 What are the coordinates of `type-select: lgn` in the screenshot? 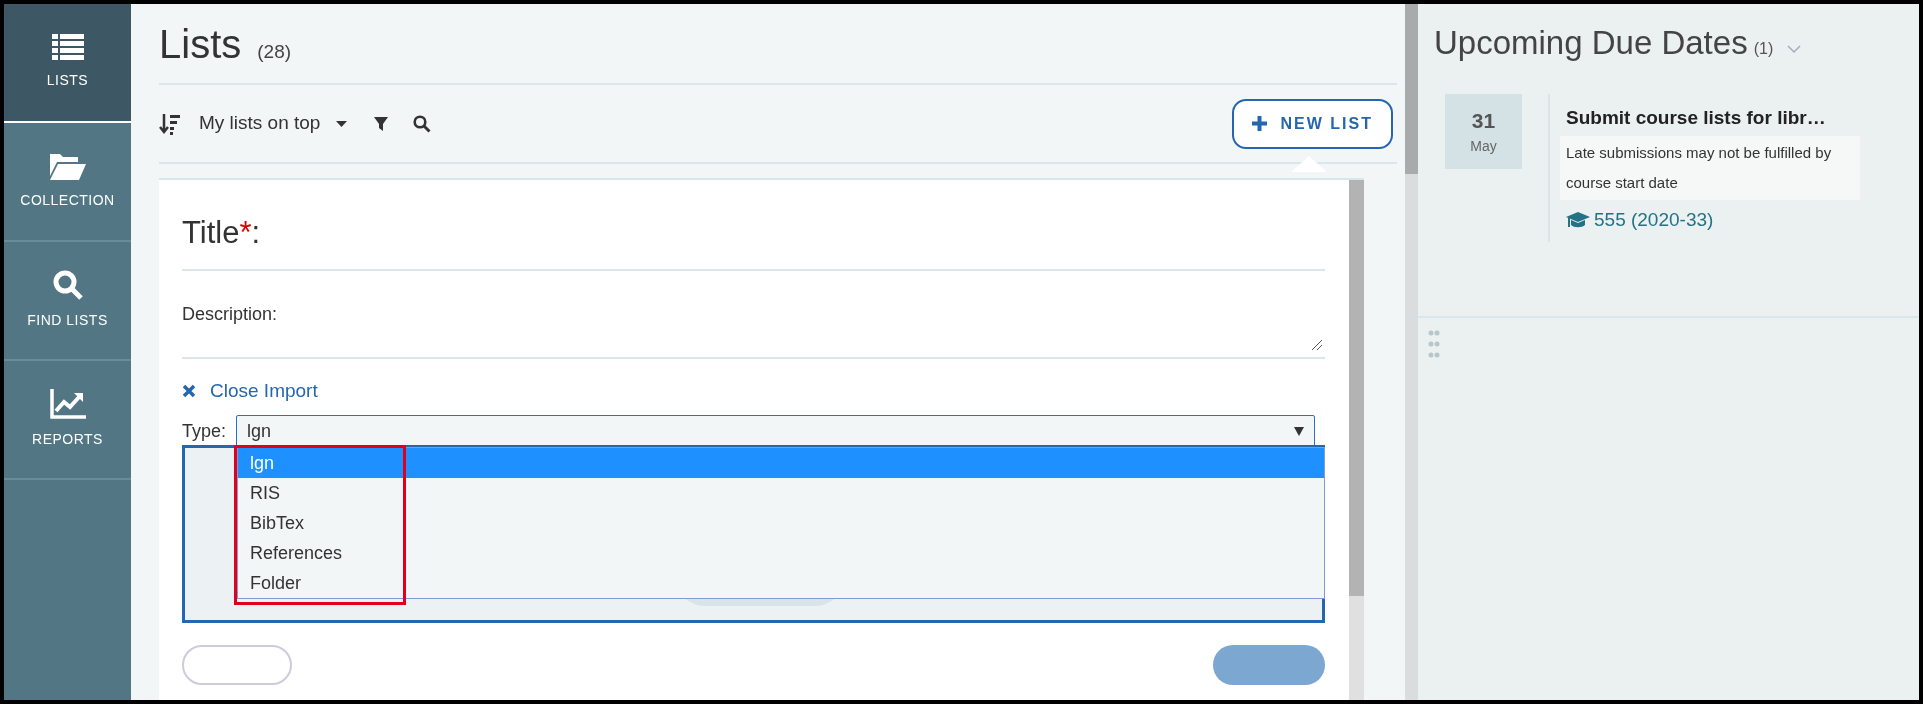 It's located at (775, 431).